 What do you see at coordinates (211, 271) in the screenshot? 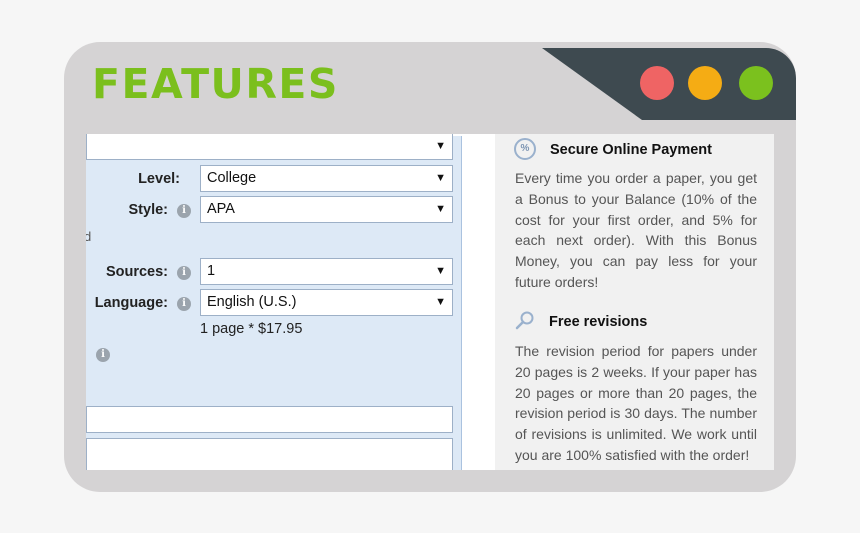
I see `sources-select-value: 1` at bounding box center [211, 271].